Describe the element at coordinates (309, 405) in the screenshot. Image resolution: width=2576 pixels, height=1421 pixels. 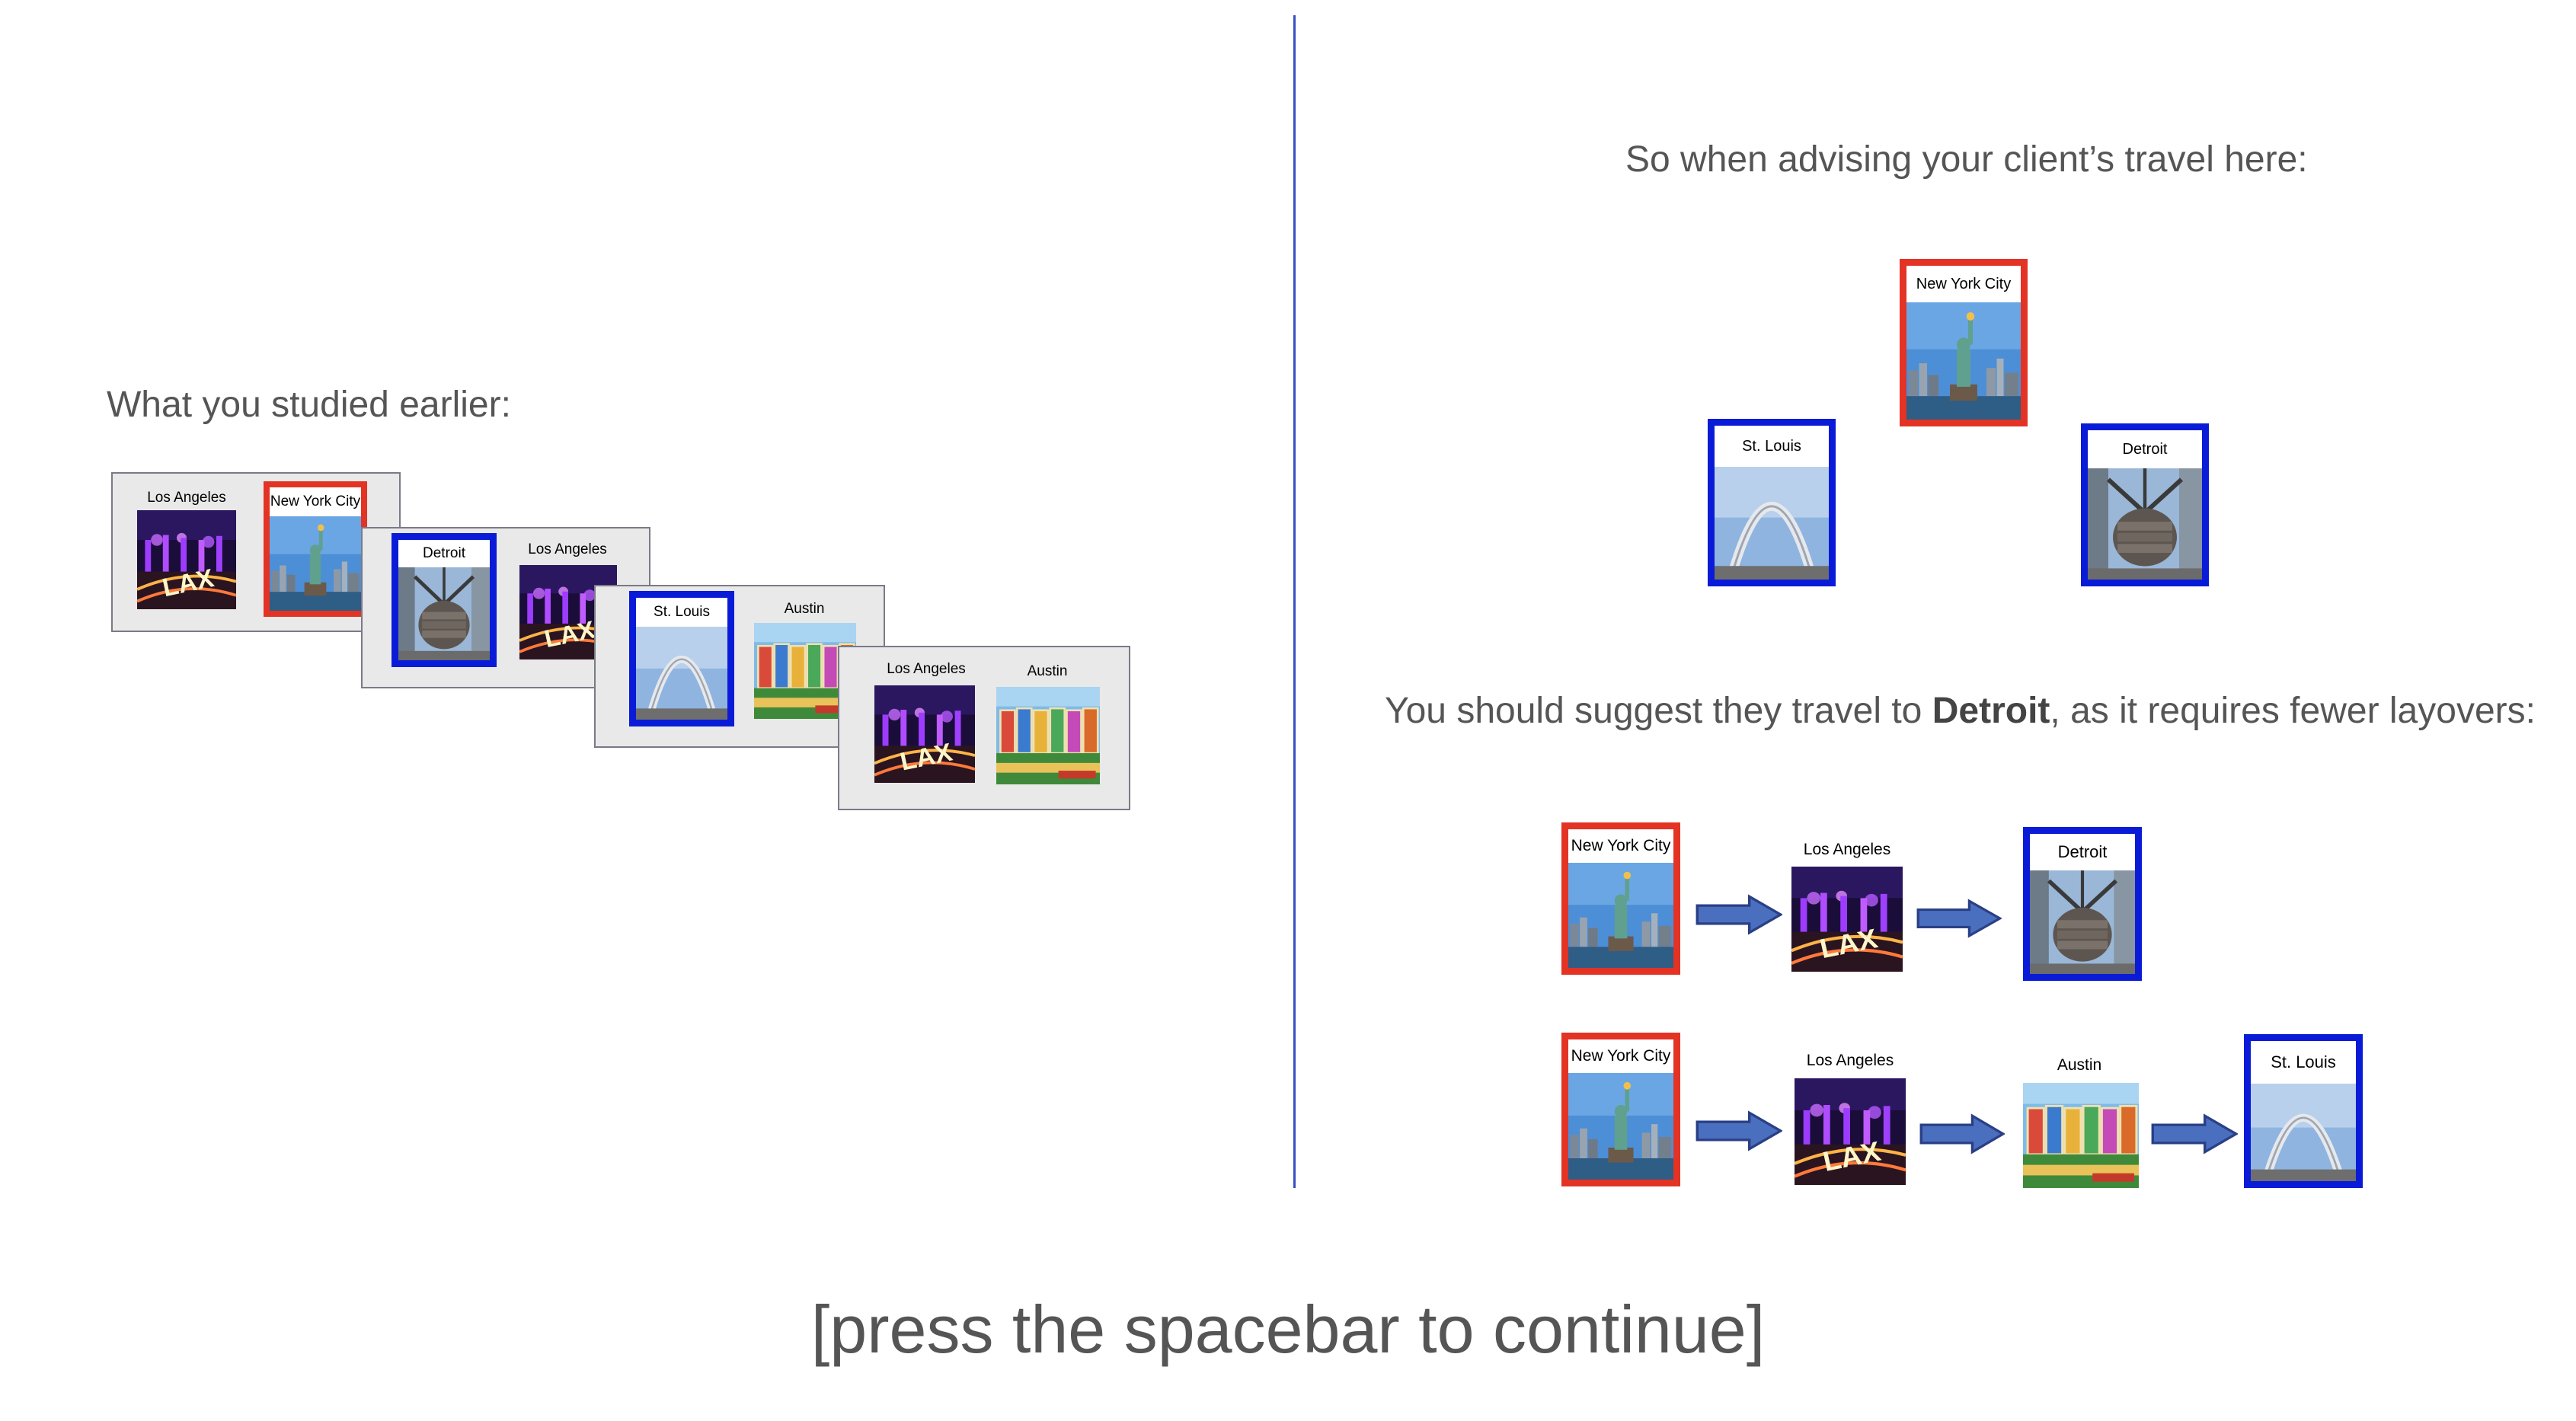
I see `studied-heading: What you studied earlier:` at that location.